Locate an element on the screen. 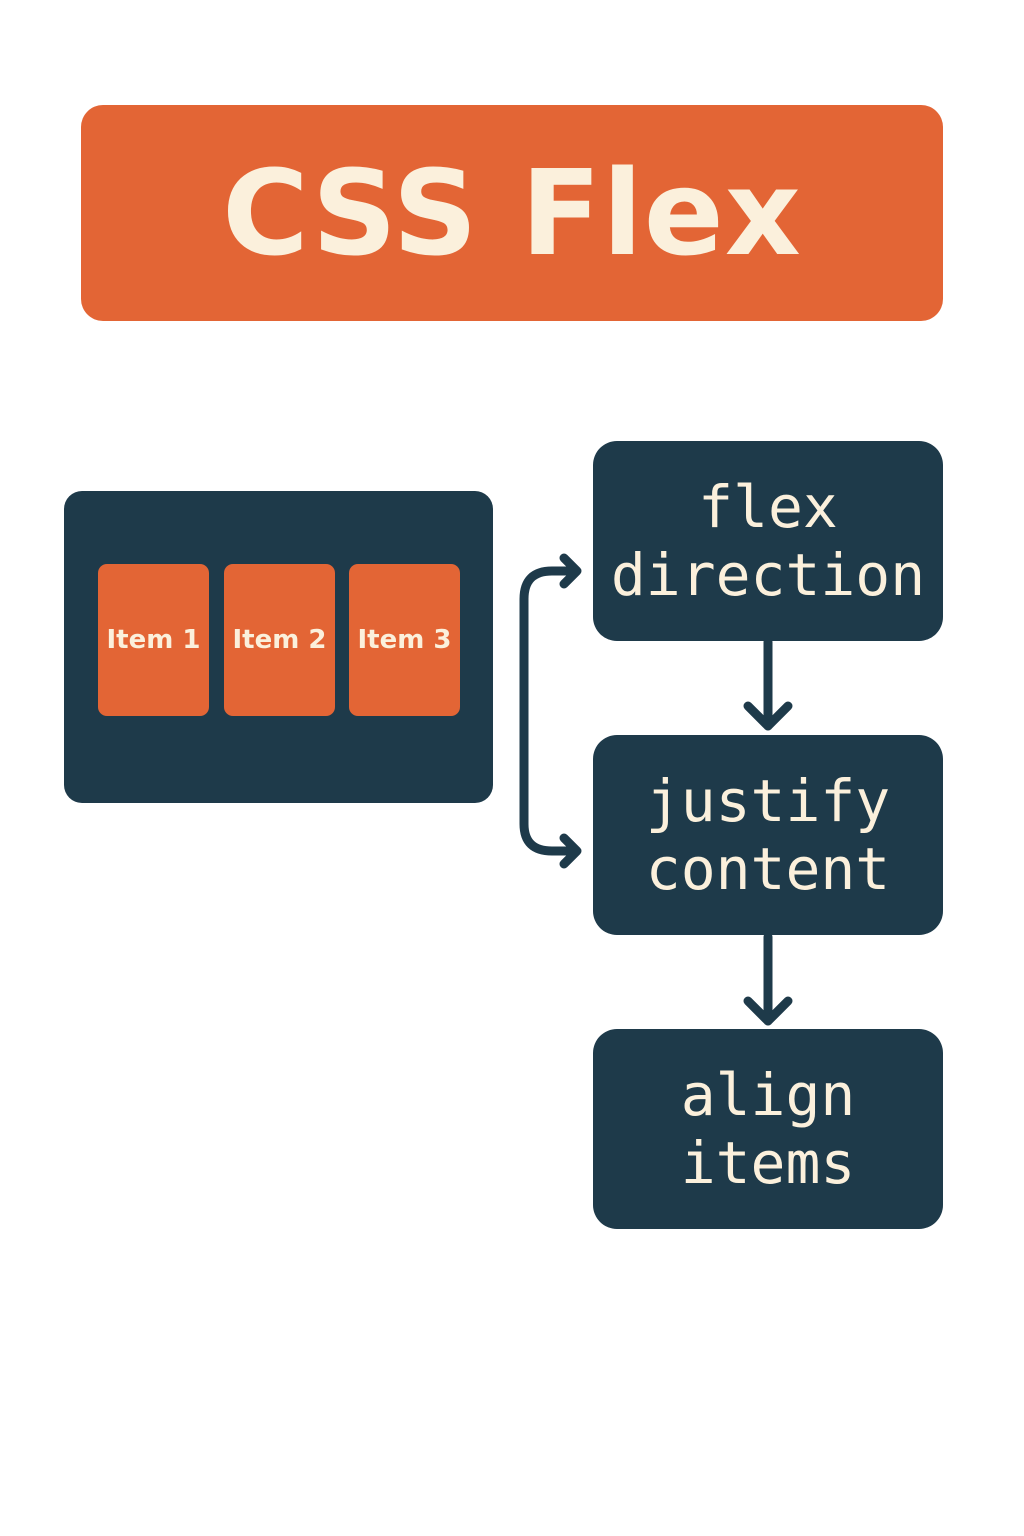 This screenshot has height=1536, width=1024. step-label: justify content is located at coordinates (768, 835).